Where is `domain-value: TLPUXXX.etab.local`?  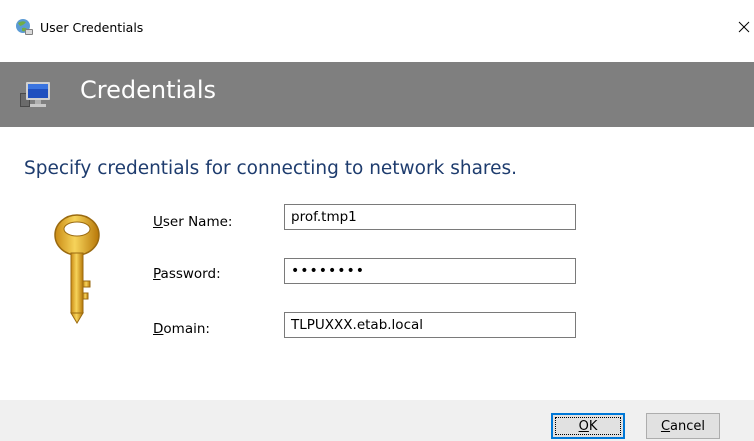
domain-value: TLPUXXX.etab.local is located at coordinates (357, 325).